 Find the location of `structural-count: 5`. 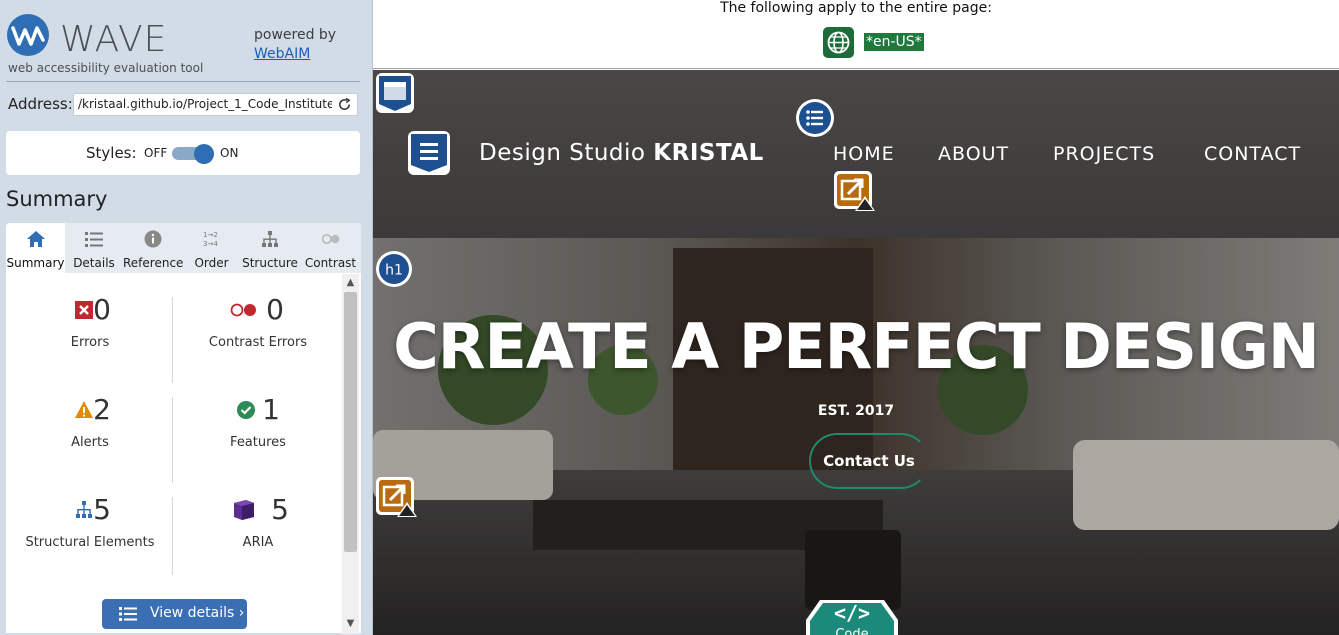

structural-count: 5 is located at coordinates (102, 509).